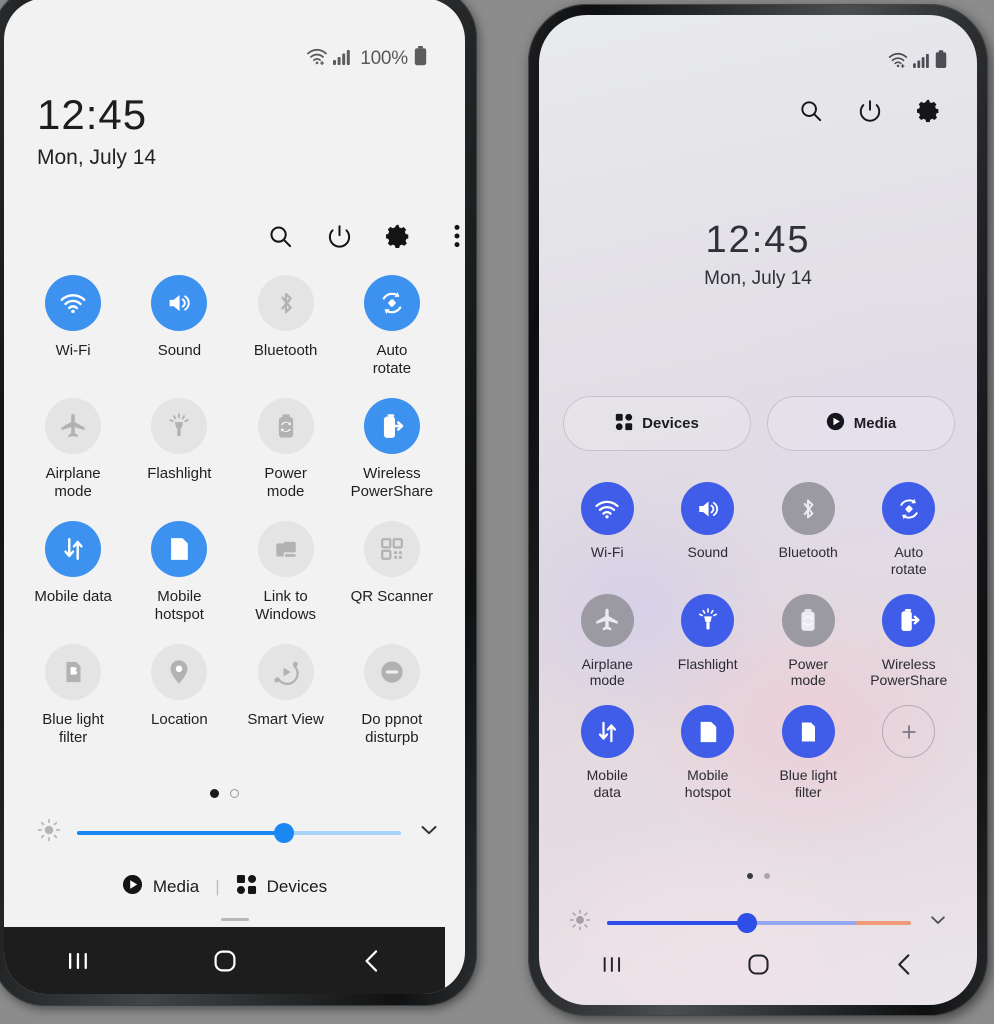 The height and width of the screenshot is (1024, 994). What do you see at coordinates (875, 423) in the screenshot?
I see `media-pill-label: Media` at bounding box center [875, 423].